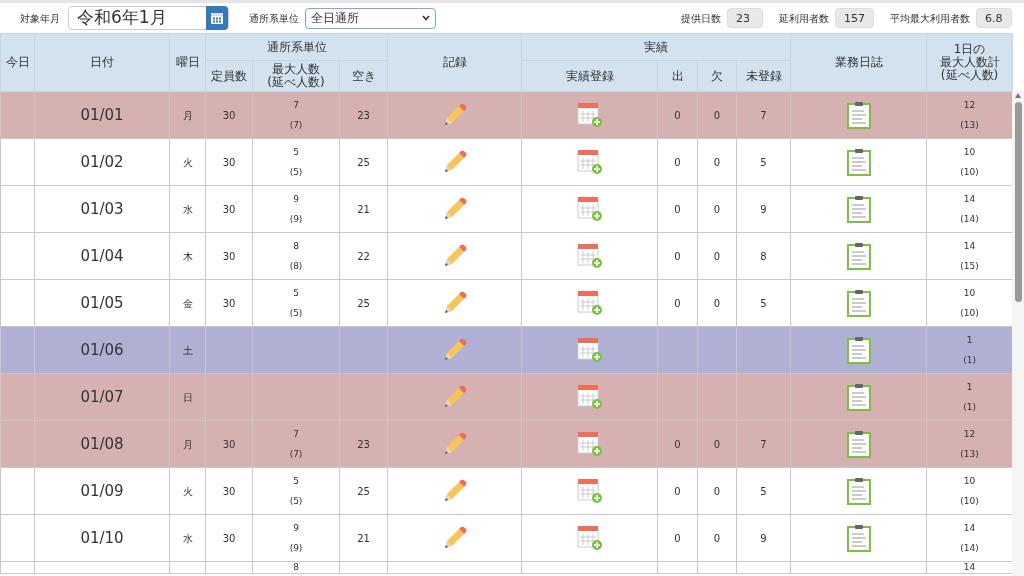  Describe the element at coordinates (969, 75) in the screenshot. I see `column-header: (延べ人数)` at that location.